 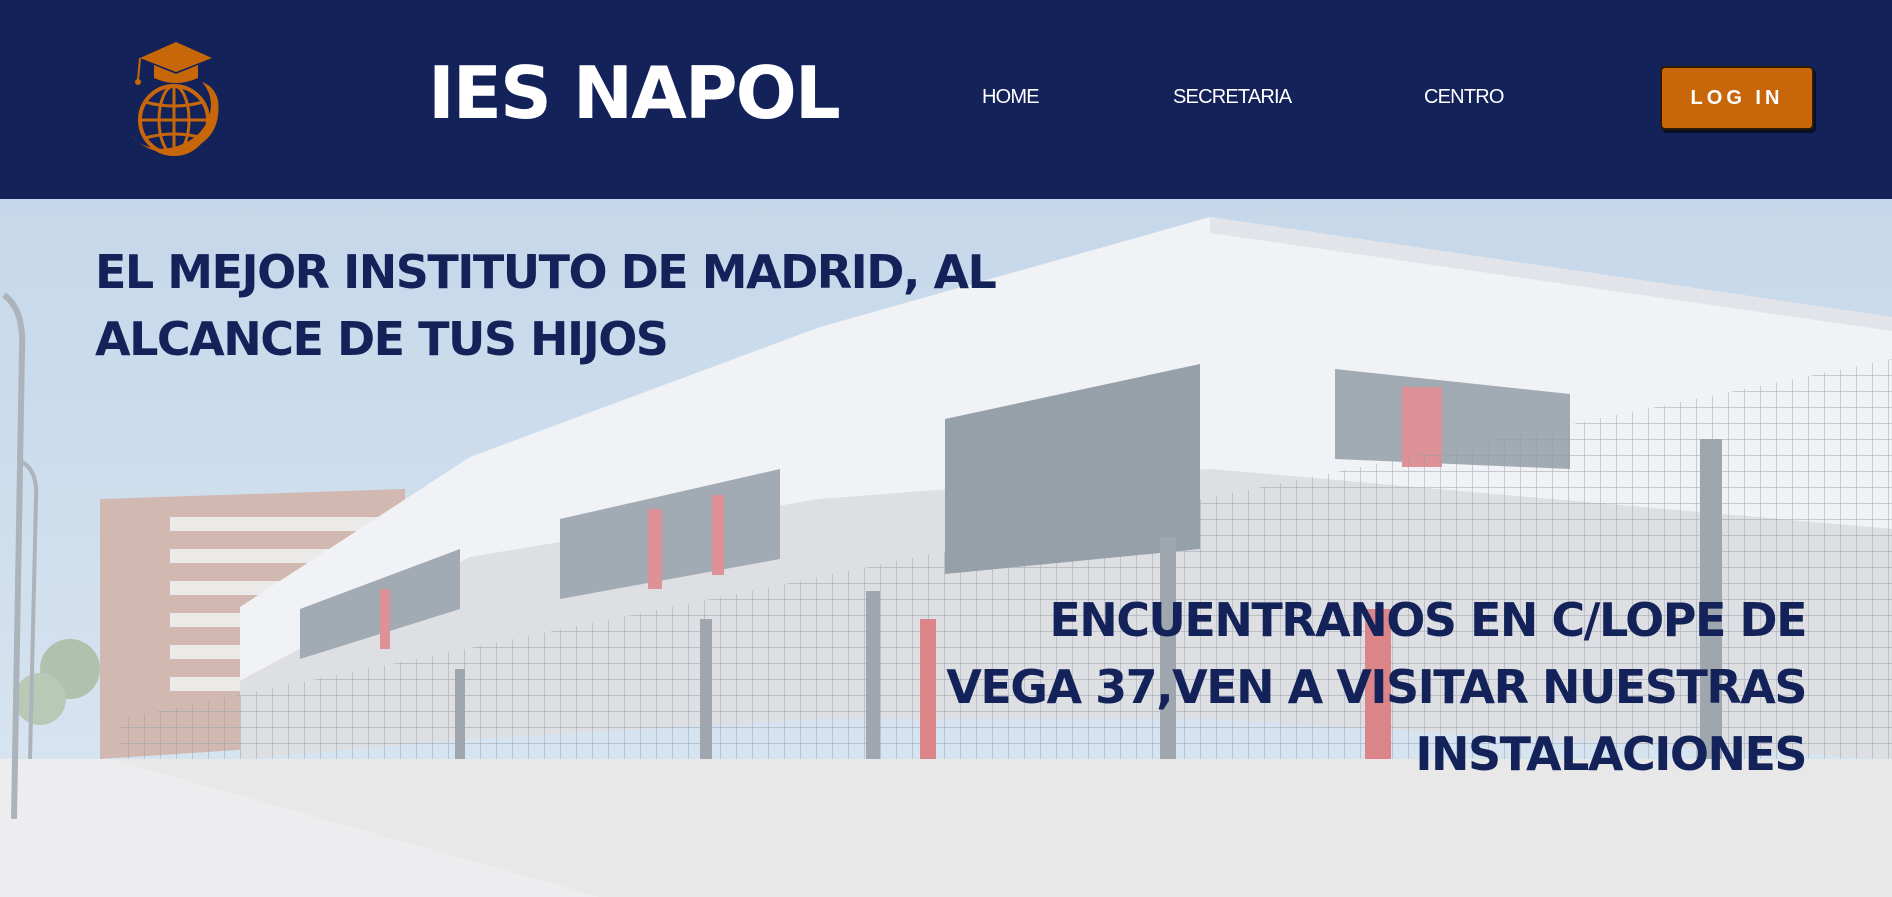 What do you see at coordinates (1737, 98) in the screenshot?
I see `login-button: LOG IN` at bounding box center [1737, 98].